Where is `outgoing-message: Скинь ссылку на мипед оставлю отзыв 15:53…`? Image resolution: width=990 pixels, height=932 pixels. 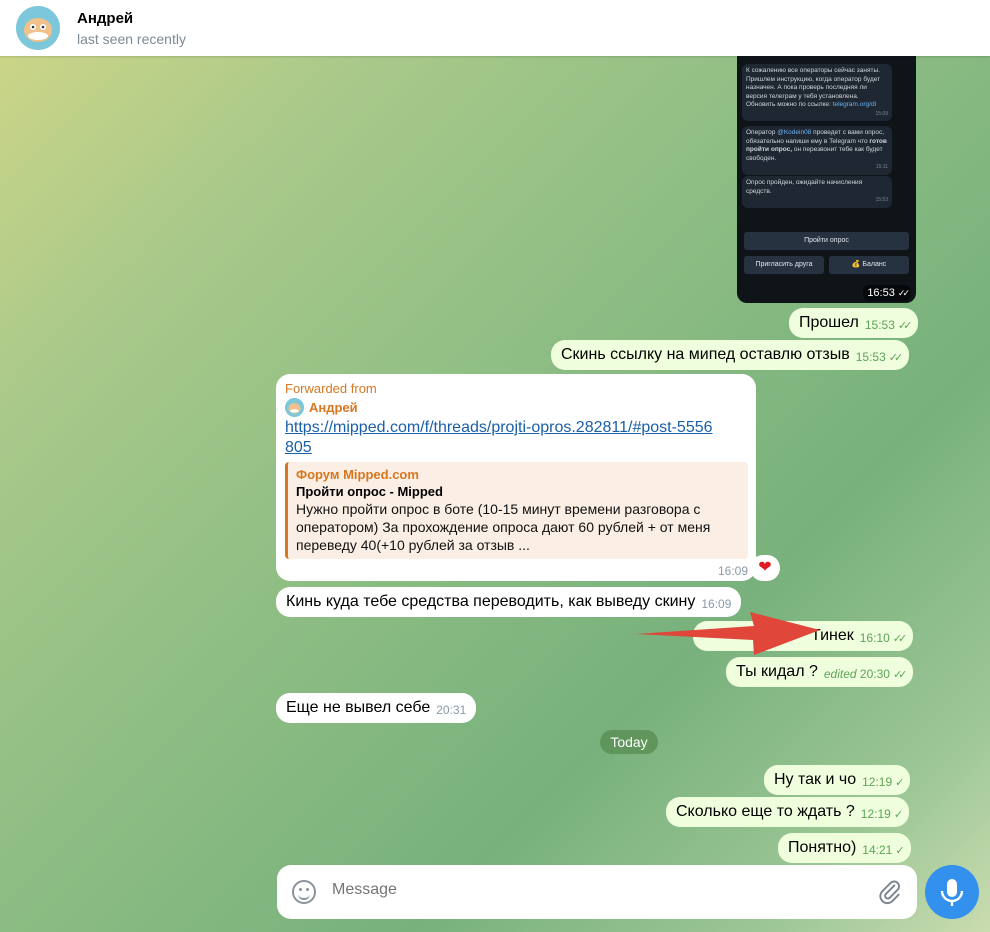
outgoing-message: Скинь ссылку на мипед оставлю отзыв 15:53… is located at coordinates (730, 355).